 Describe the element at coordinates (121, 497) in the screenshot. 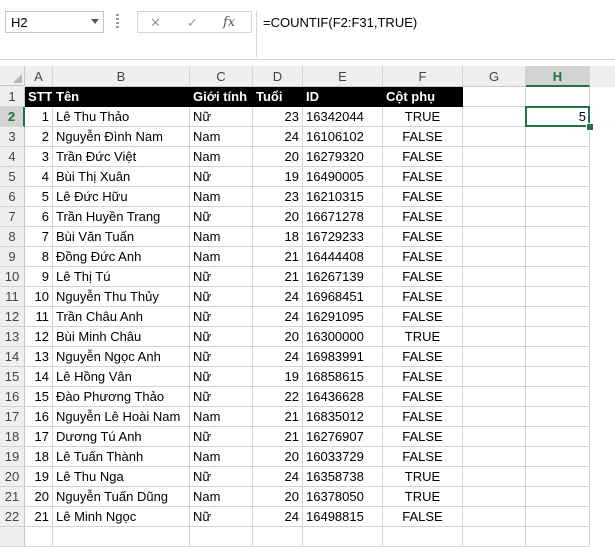

I see `cell-ten: Nguyễn Tuấn Dũng` at that location.